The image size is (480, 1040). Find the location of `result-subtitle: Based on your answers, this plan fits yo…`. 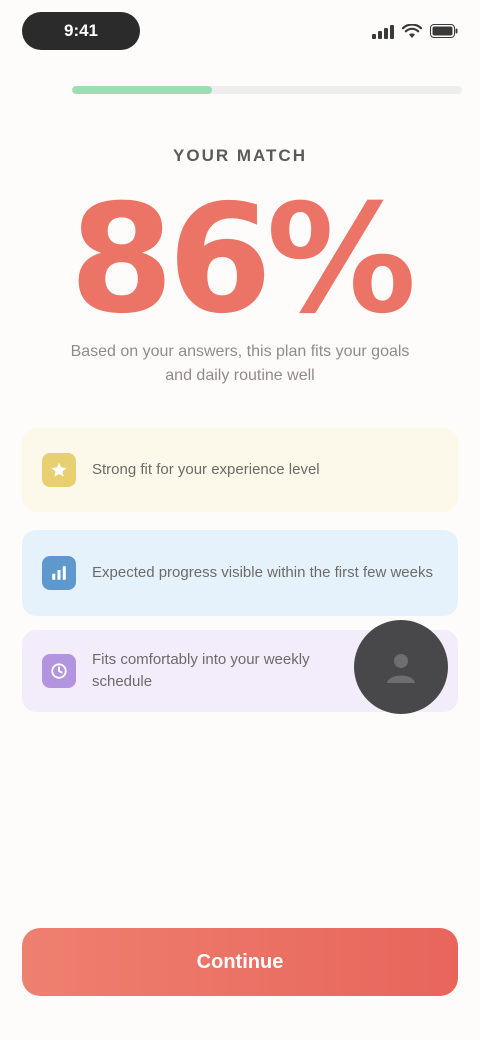

result-subtitle: Based on your answers, this plan fits yo… is located at coordinates (240, 363).